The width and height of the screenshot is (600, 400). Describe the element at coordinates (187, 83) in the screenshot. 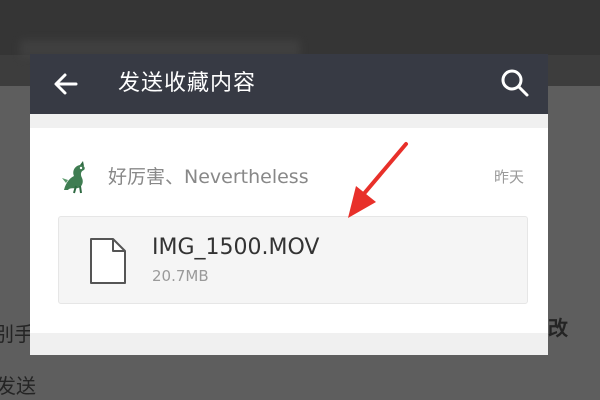

I see `dialog-title: 发送收藏内容` at that location.